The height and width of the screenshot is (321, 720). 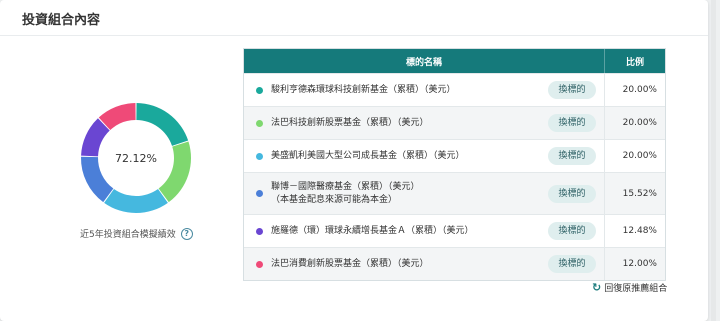 What do you see at coordinates (634, 231) in the screenshot?
I see `fund-ratio: 12.48%` at bounding box center [634, 231].